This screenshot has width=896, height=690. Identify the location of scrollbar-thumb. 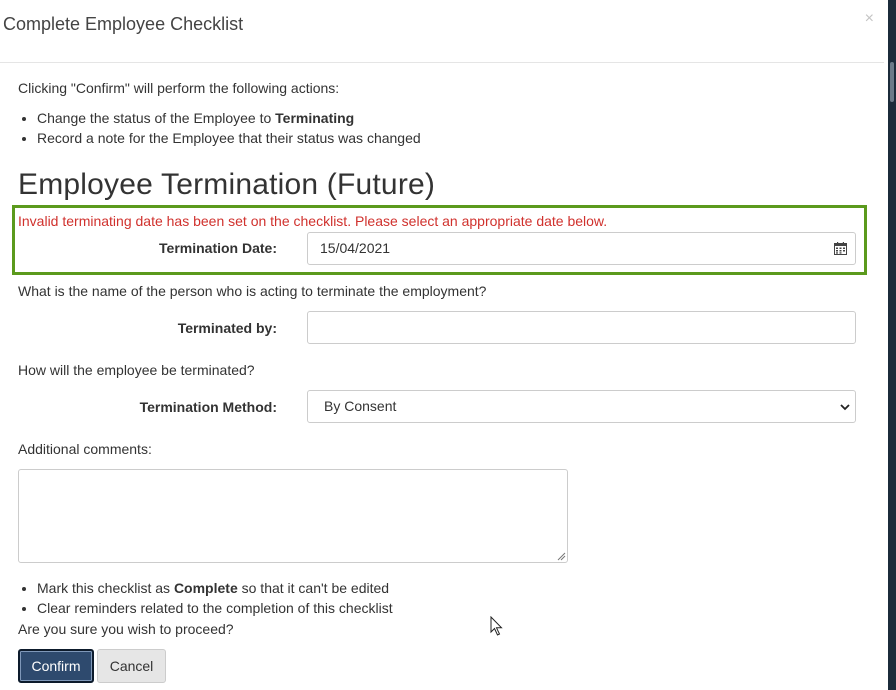
(892, 82).